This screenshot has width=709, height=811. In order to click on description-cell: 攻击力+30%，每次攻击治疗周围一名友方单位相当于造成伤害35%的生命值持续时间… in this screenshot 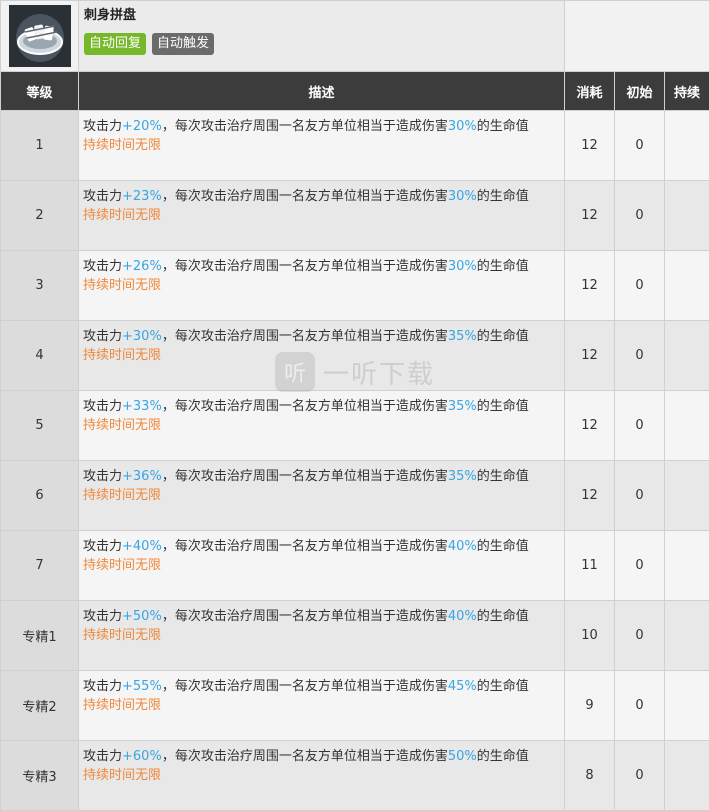, I will do `click(322, 356)`.